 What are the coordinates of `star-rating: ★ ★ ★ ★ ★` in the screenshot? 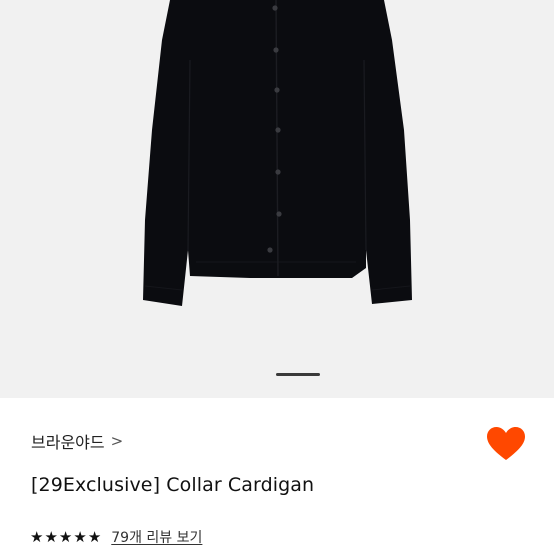 It's located at (66, 537).